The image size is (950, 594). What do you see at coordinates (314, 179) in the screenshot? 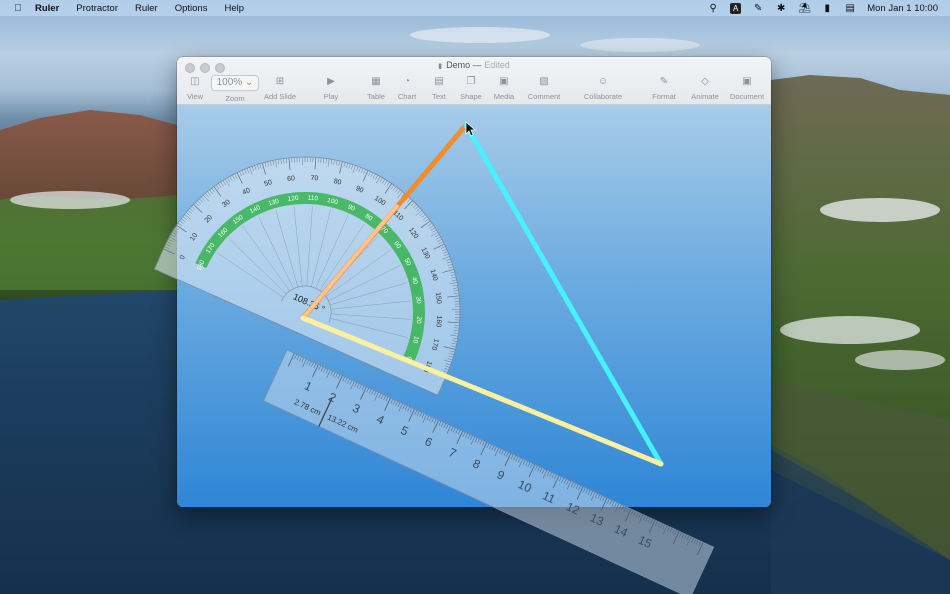
I see `protractor-outer-label: 70` at bounding box center [314, 179].